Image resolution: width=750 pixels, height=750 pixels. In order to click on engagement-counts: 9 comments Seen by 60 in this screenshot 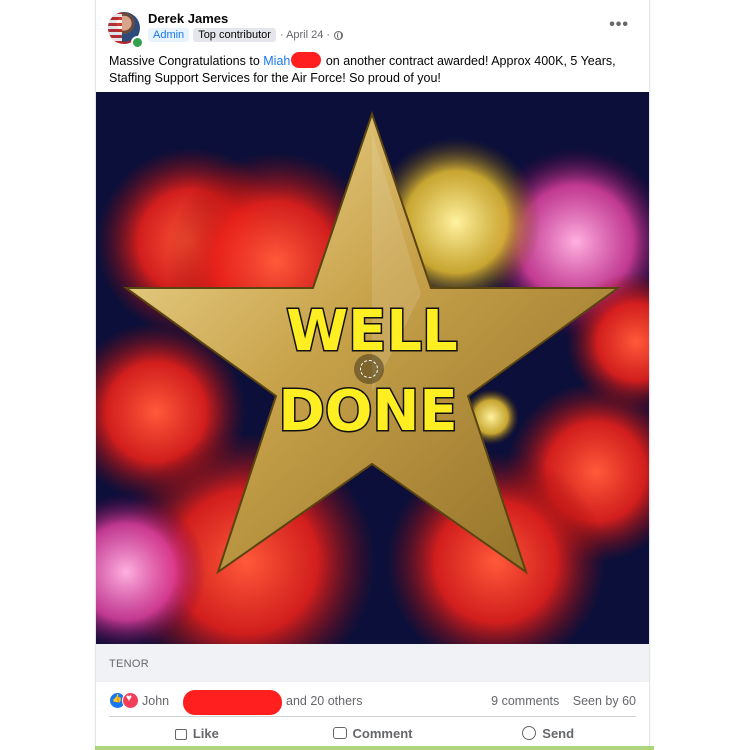, I will do `click(563, 701)`.